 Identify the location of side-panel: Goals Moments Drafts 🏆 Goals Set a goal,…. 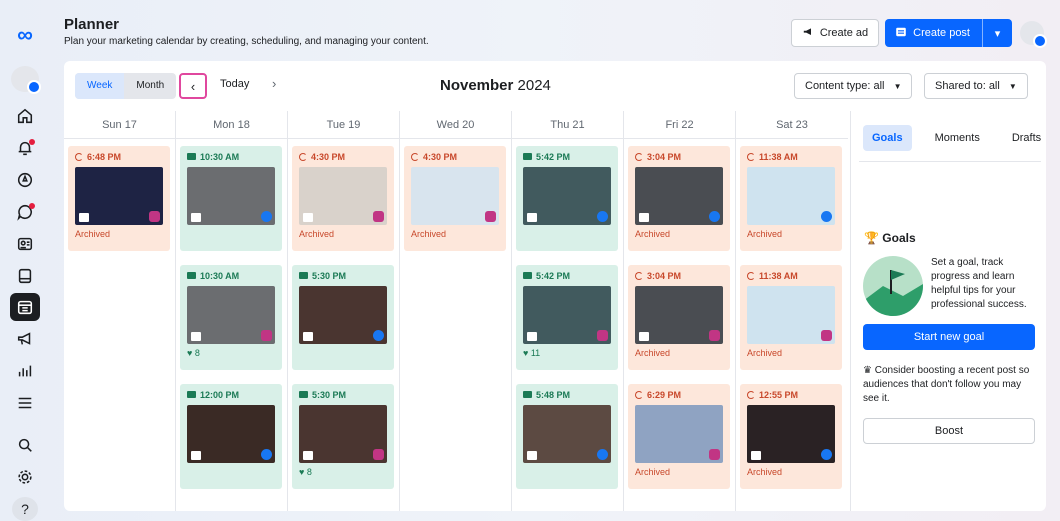
(948, 311).